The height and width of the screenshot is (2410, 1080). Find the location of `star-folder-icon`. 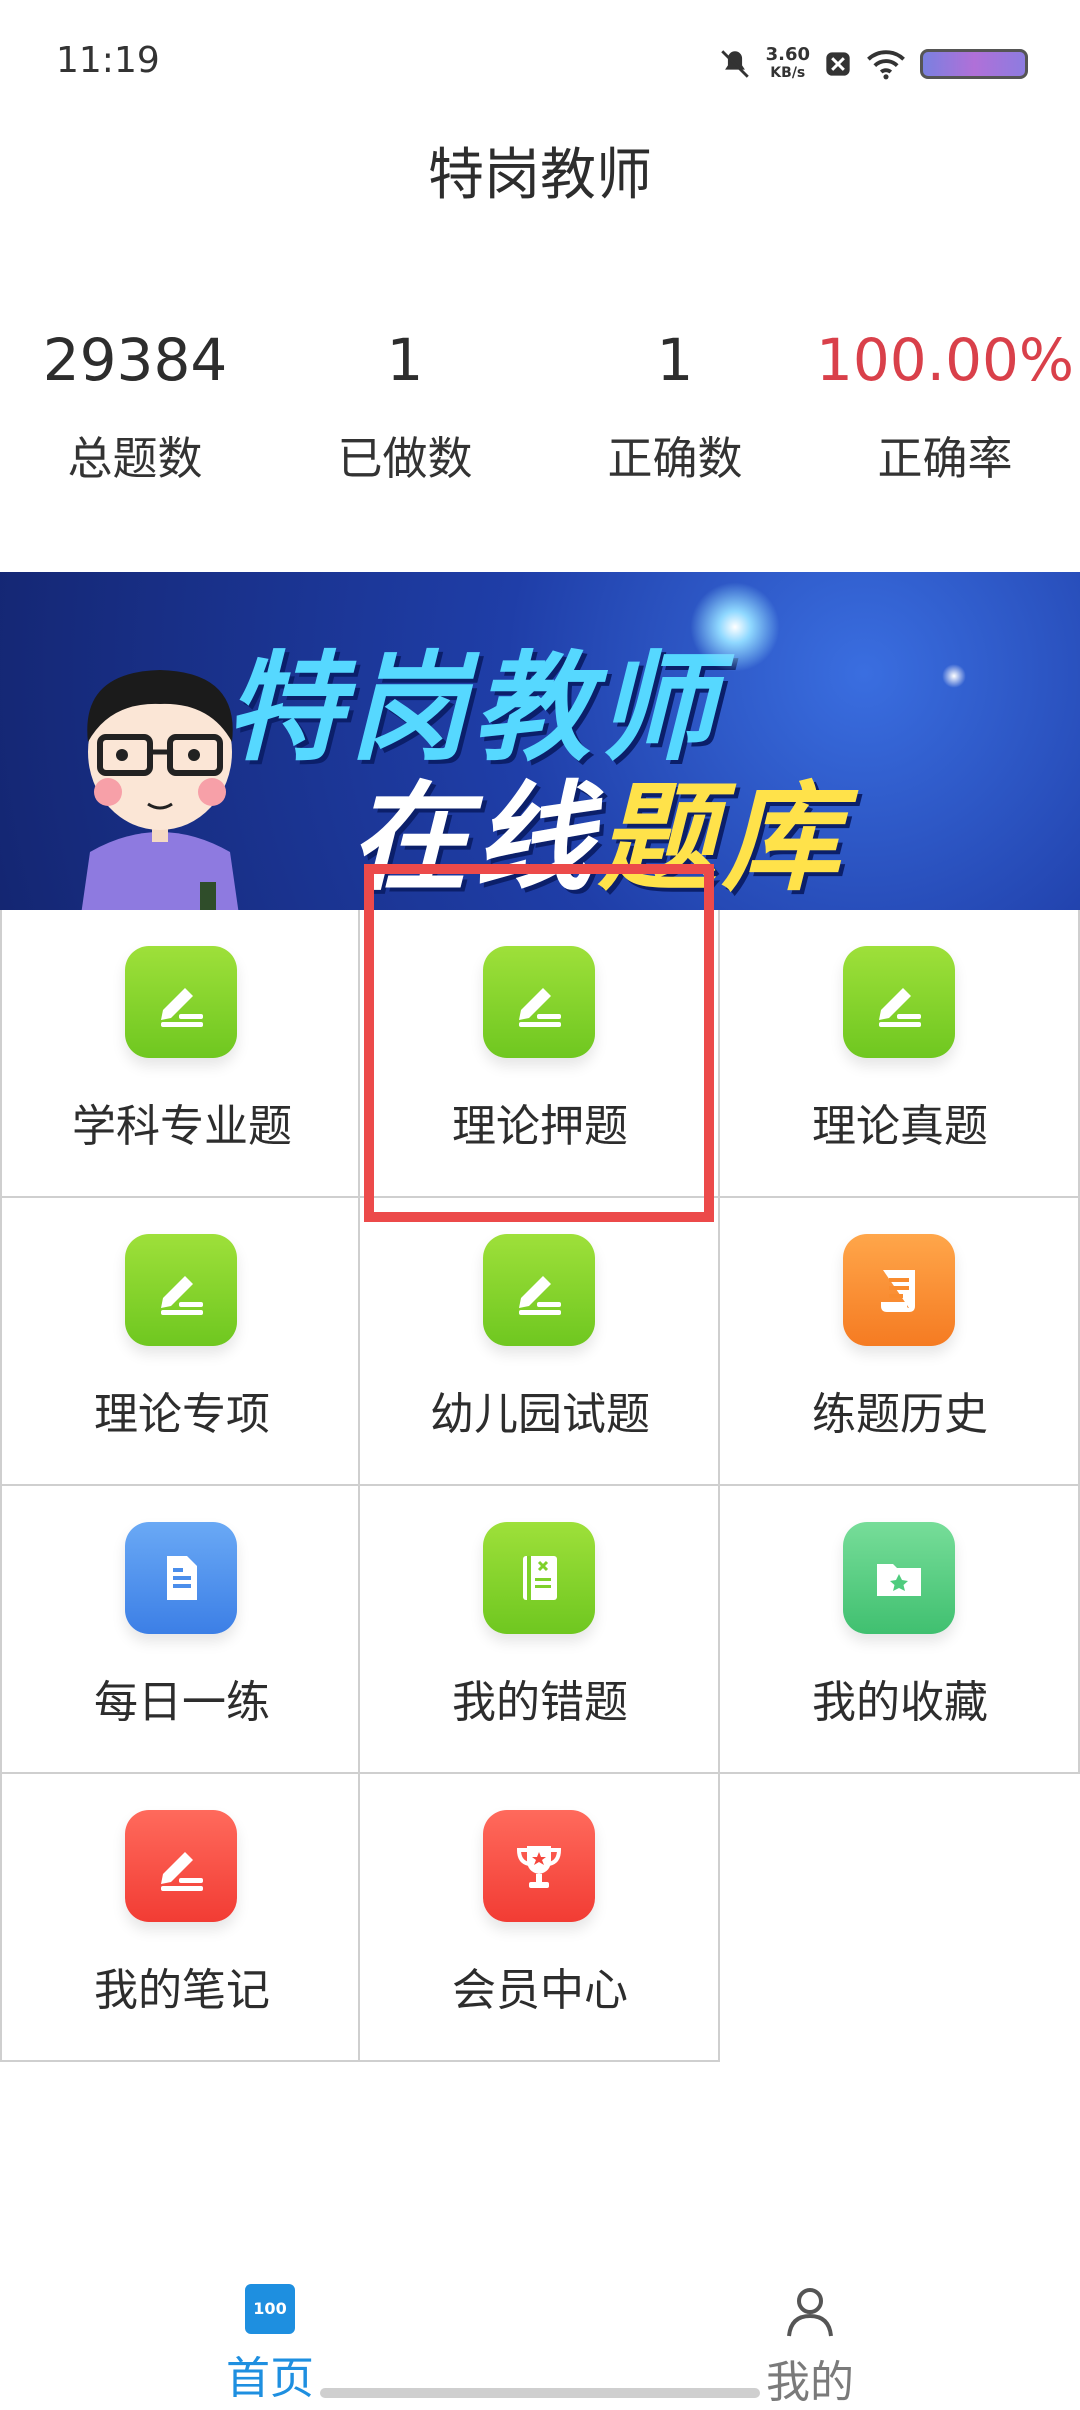

star-folder-icon is located at coordinates (899, 1578).